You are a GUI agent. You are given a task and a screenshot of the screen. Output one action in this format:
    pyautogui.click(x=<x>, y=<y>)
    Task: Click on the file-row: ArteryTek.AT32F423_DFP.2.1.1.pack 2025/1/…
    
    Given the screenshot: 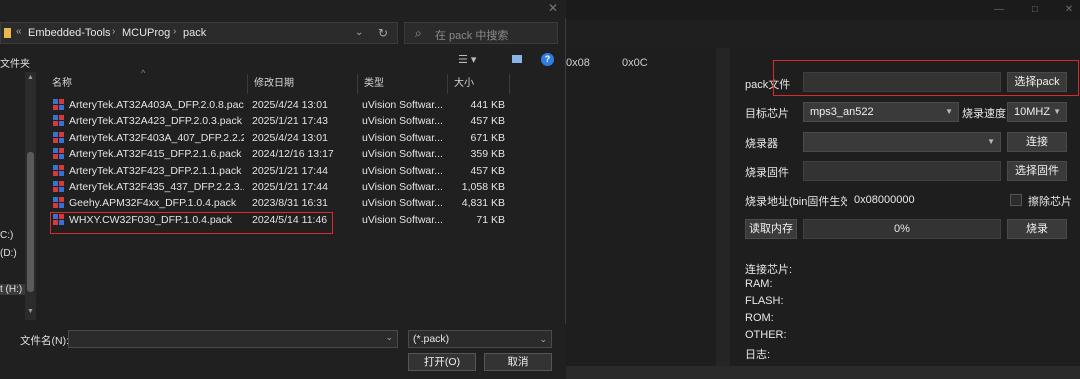 What is the action you would take?
    pyautogui.click(x=281, y=172)
    